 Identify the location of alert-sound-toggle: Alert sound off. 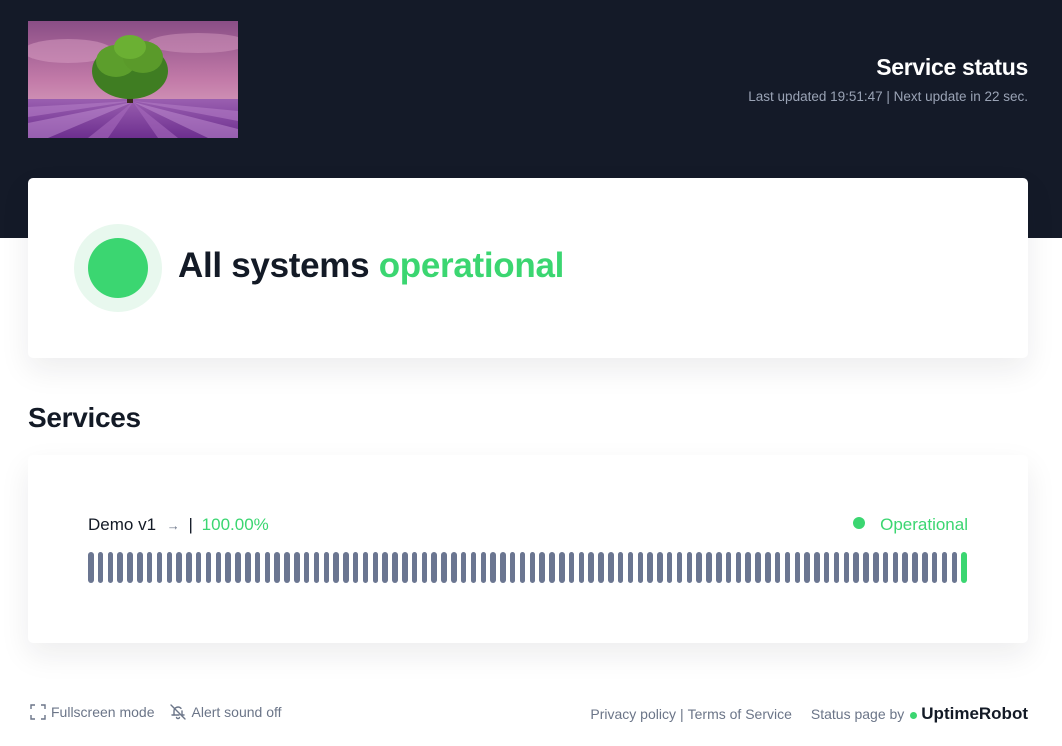
(225, 712).